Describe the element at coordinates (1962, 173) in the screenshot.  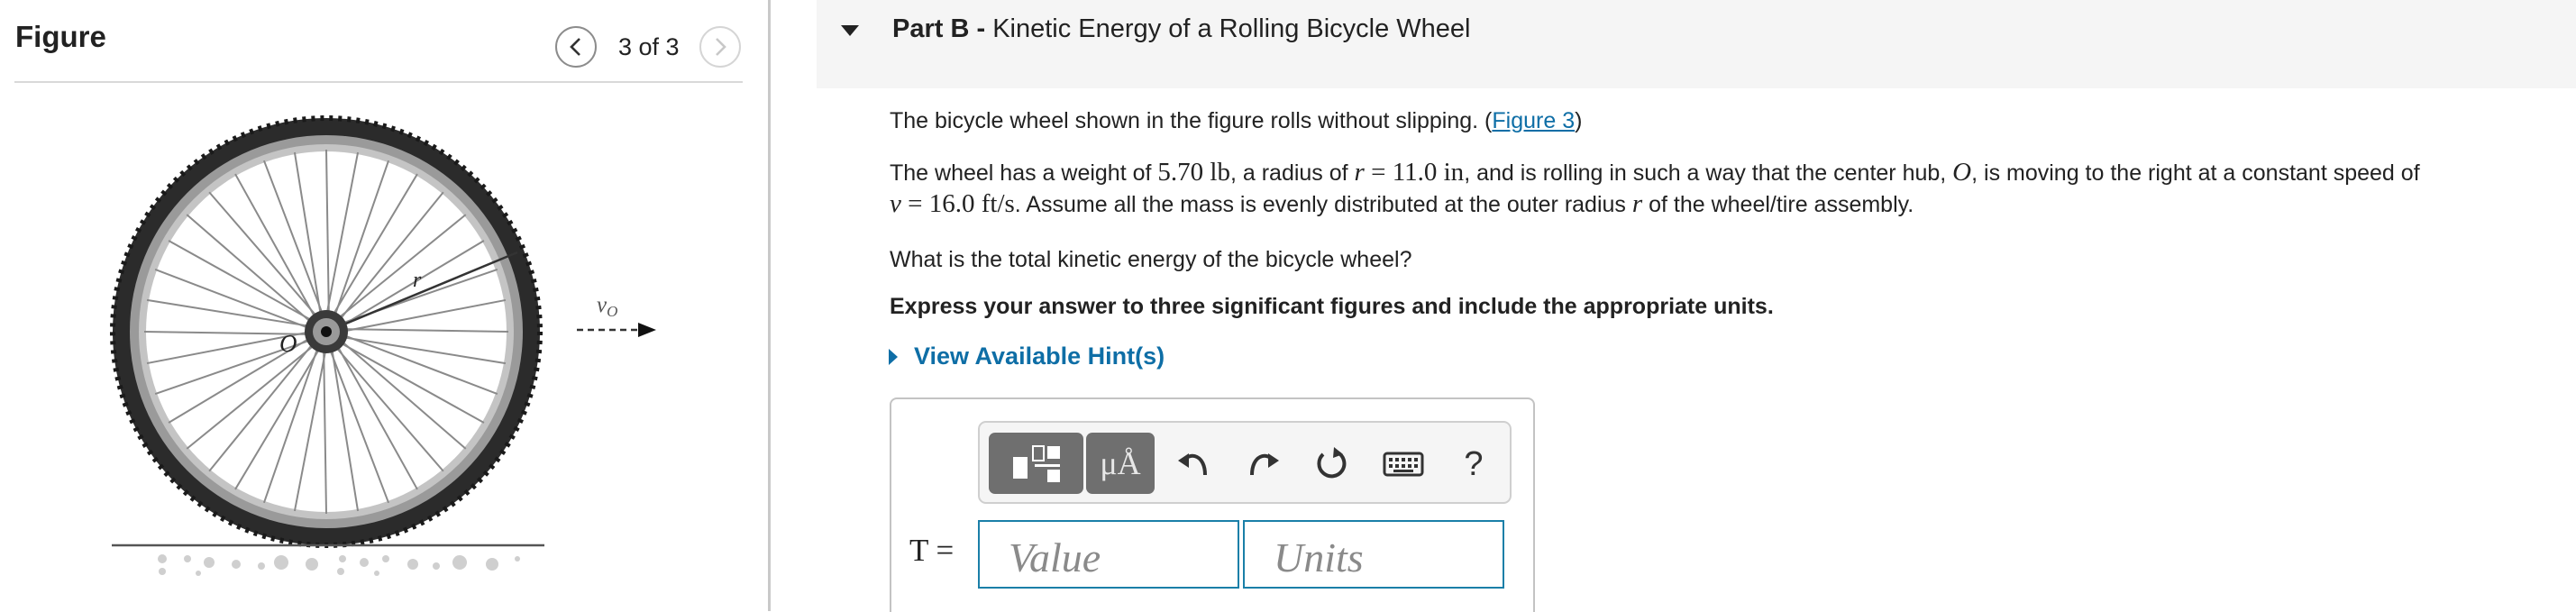
I see `hub-variable: O` at that location.